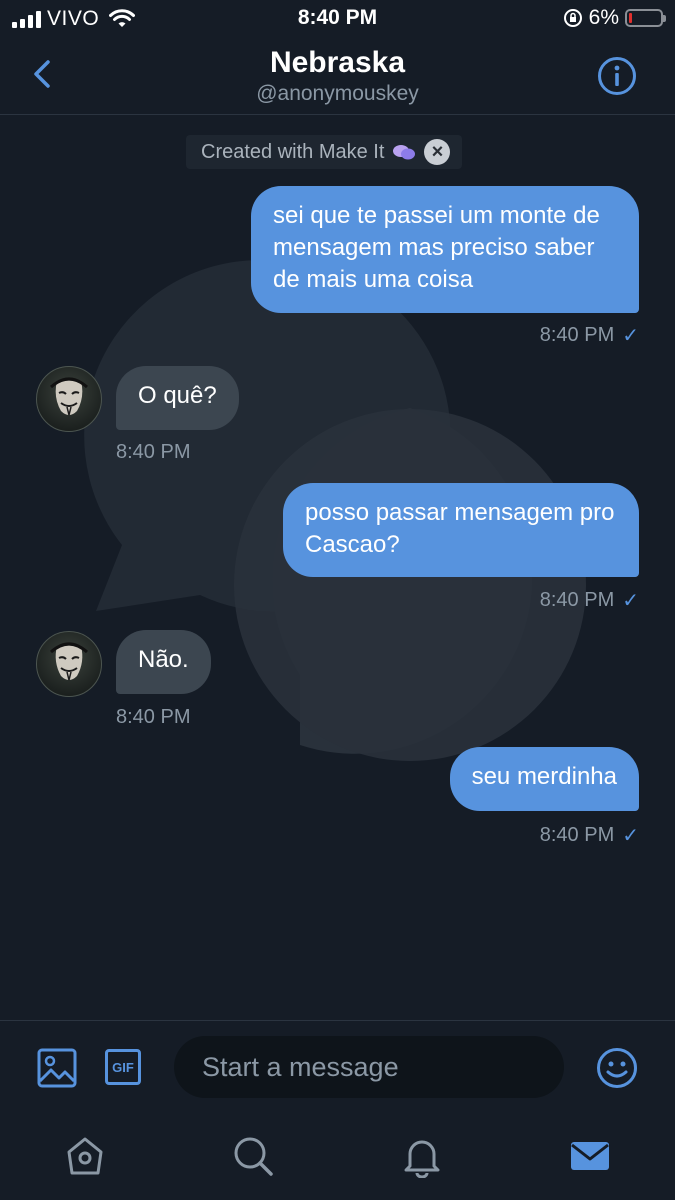  I want to click on battery-icon, so click(645, 18).